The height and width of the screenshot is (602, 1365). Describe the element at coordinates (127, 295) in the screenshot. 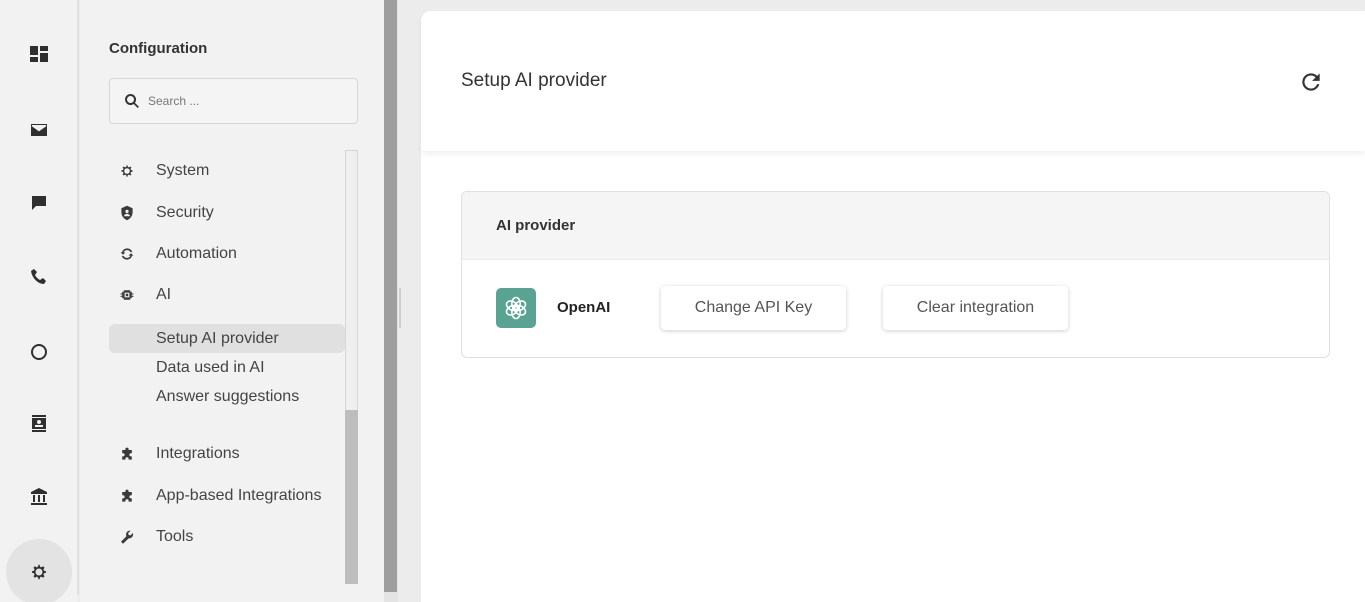

I see `chip-icon` at that location.